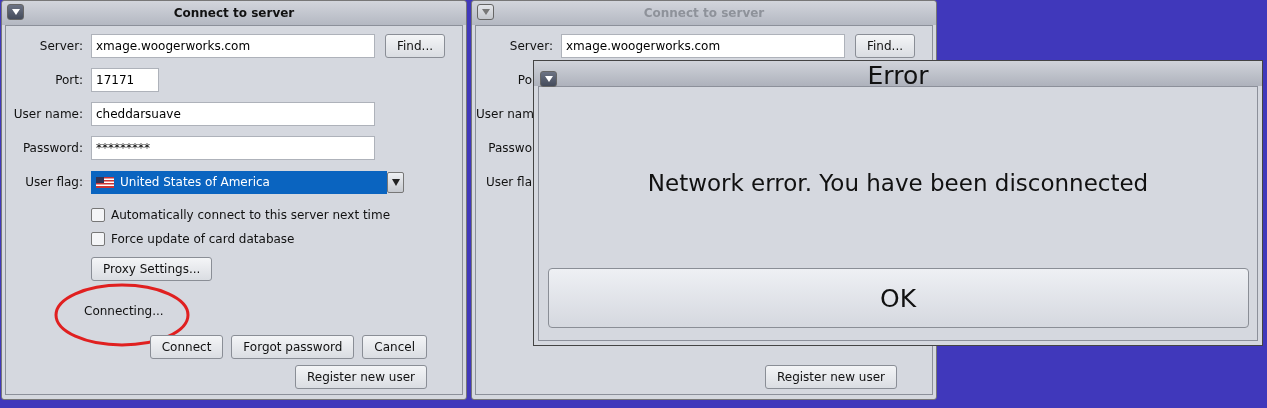 The height and width of the screenshot is (408, 1267). Describe the element at coordinates (47, 114) in the screenshot. I see `field-label: User name:` at that location.